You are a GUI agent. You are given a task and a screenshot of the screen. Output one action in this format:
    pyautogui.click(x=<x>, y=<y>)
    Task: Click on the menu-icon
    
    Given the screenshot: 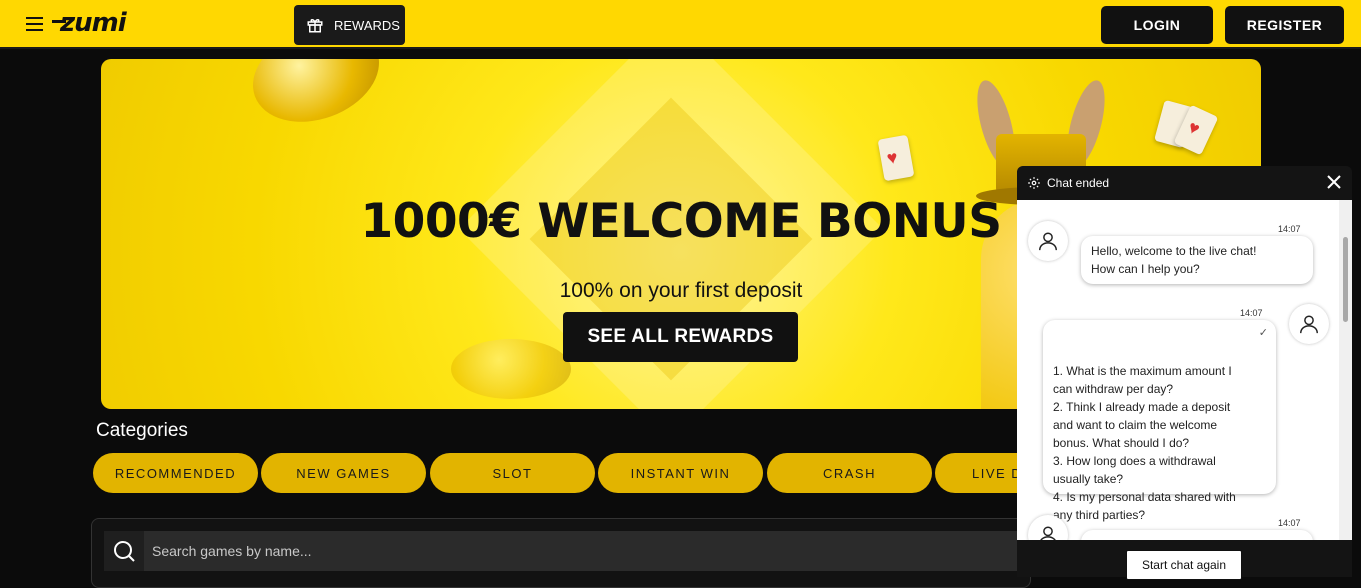 What is the action you would take?
    pyautogui.click(x=34, y=24)
    